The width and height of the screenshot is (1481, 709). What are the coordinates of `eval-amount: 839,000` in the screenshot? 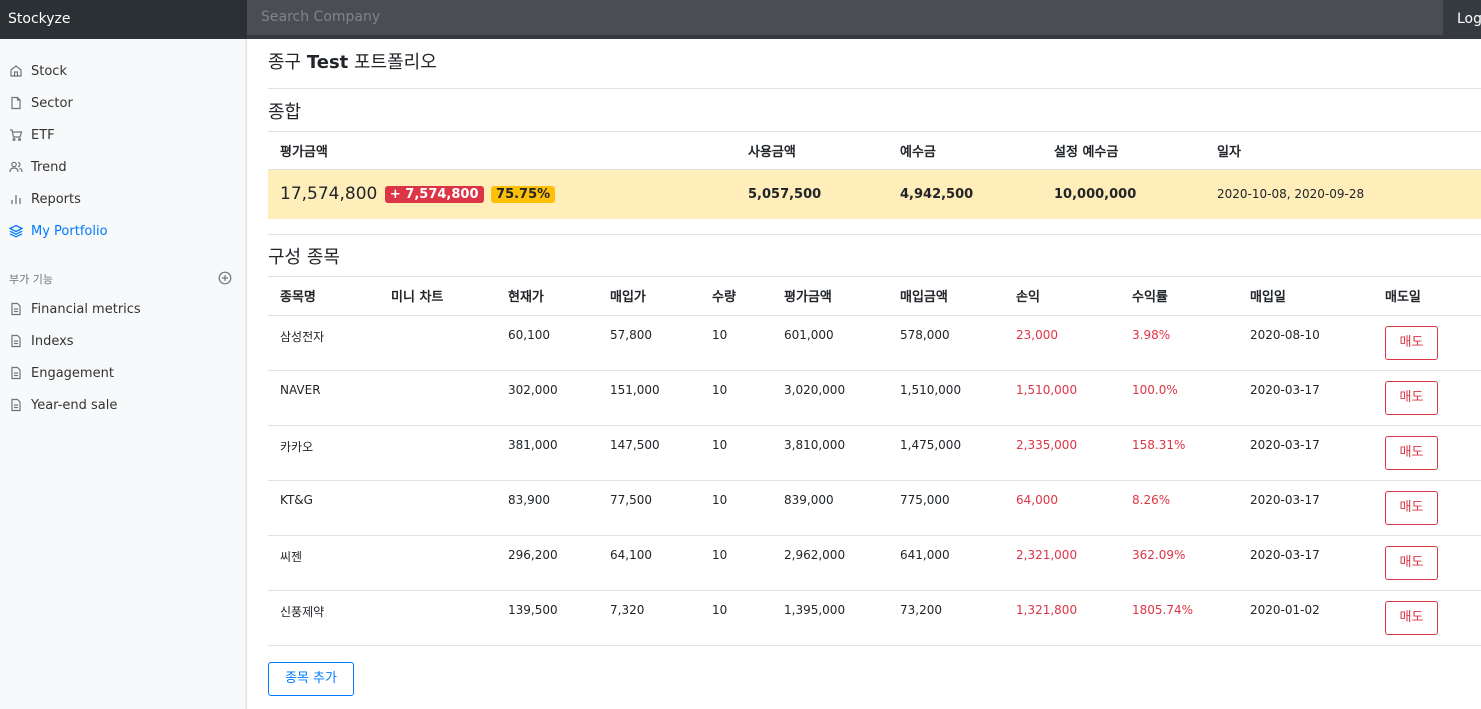 It's located at (830, 508).